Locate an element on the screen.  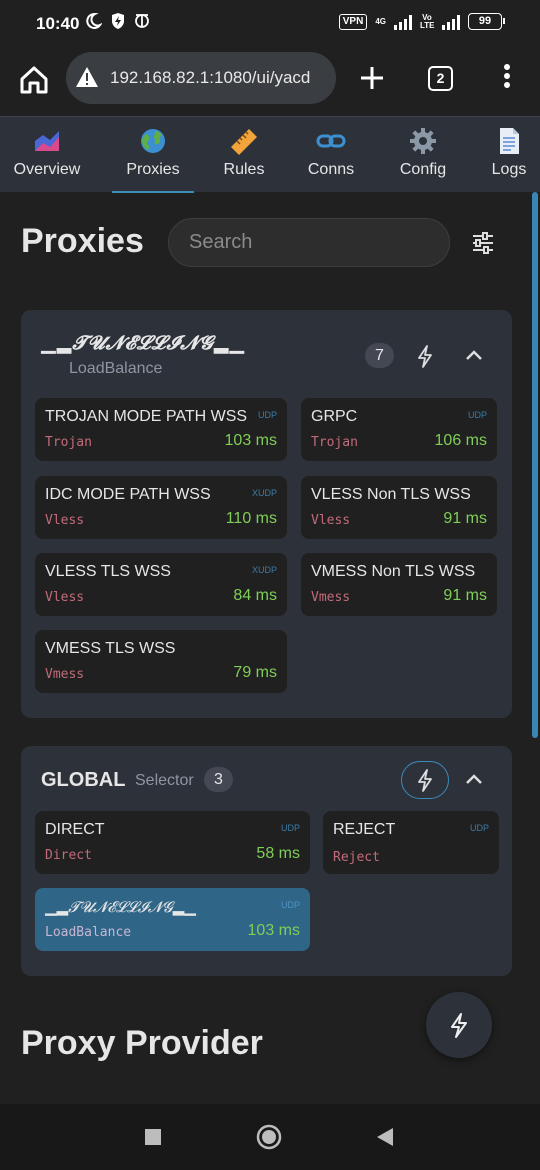
proxy-card: REJECT UDP Reject is located at coordinates (411, 842).